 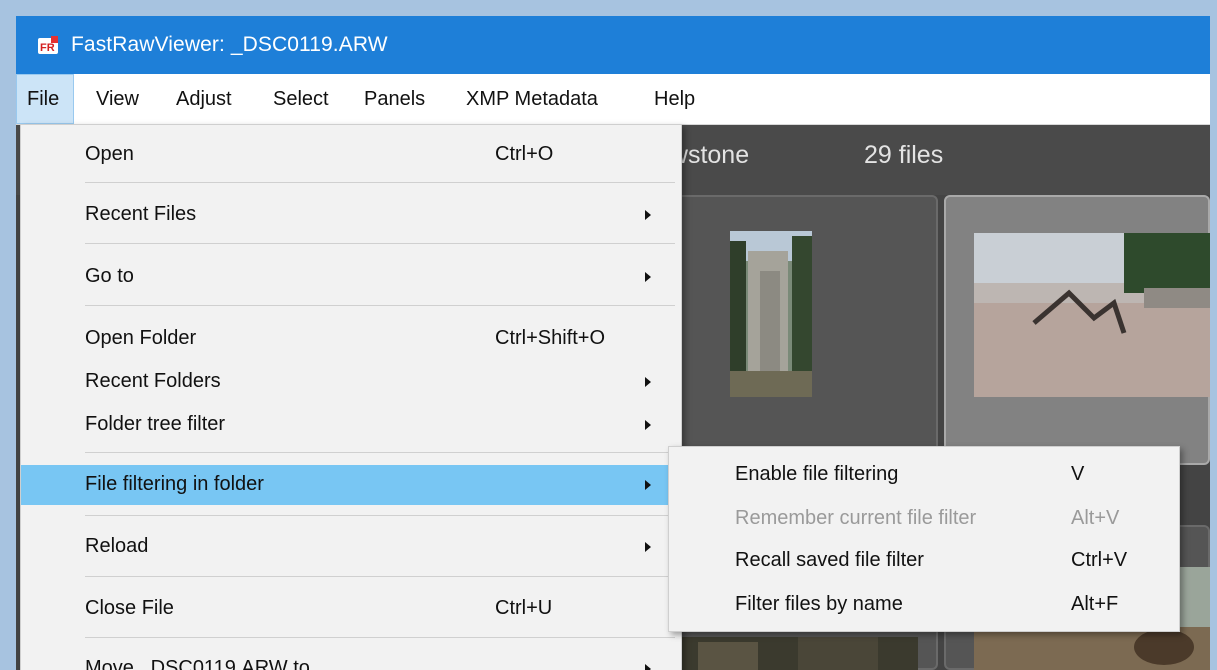 What do you see at coordinates (819, 604) in the screenshot?
I see `menu-item-label: Filter files by name` at bounding box center [819, 604].